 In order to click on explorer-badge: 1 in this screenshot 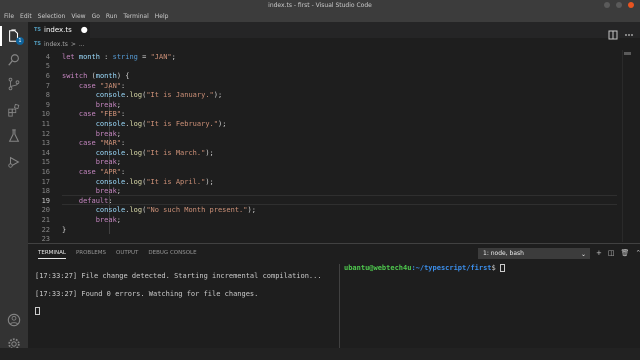, I will do `click(20, 41)`.